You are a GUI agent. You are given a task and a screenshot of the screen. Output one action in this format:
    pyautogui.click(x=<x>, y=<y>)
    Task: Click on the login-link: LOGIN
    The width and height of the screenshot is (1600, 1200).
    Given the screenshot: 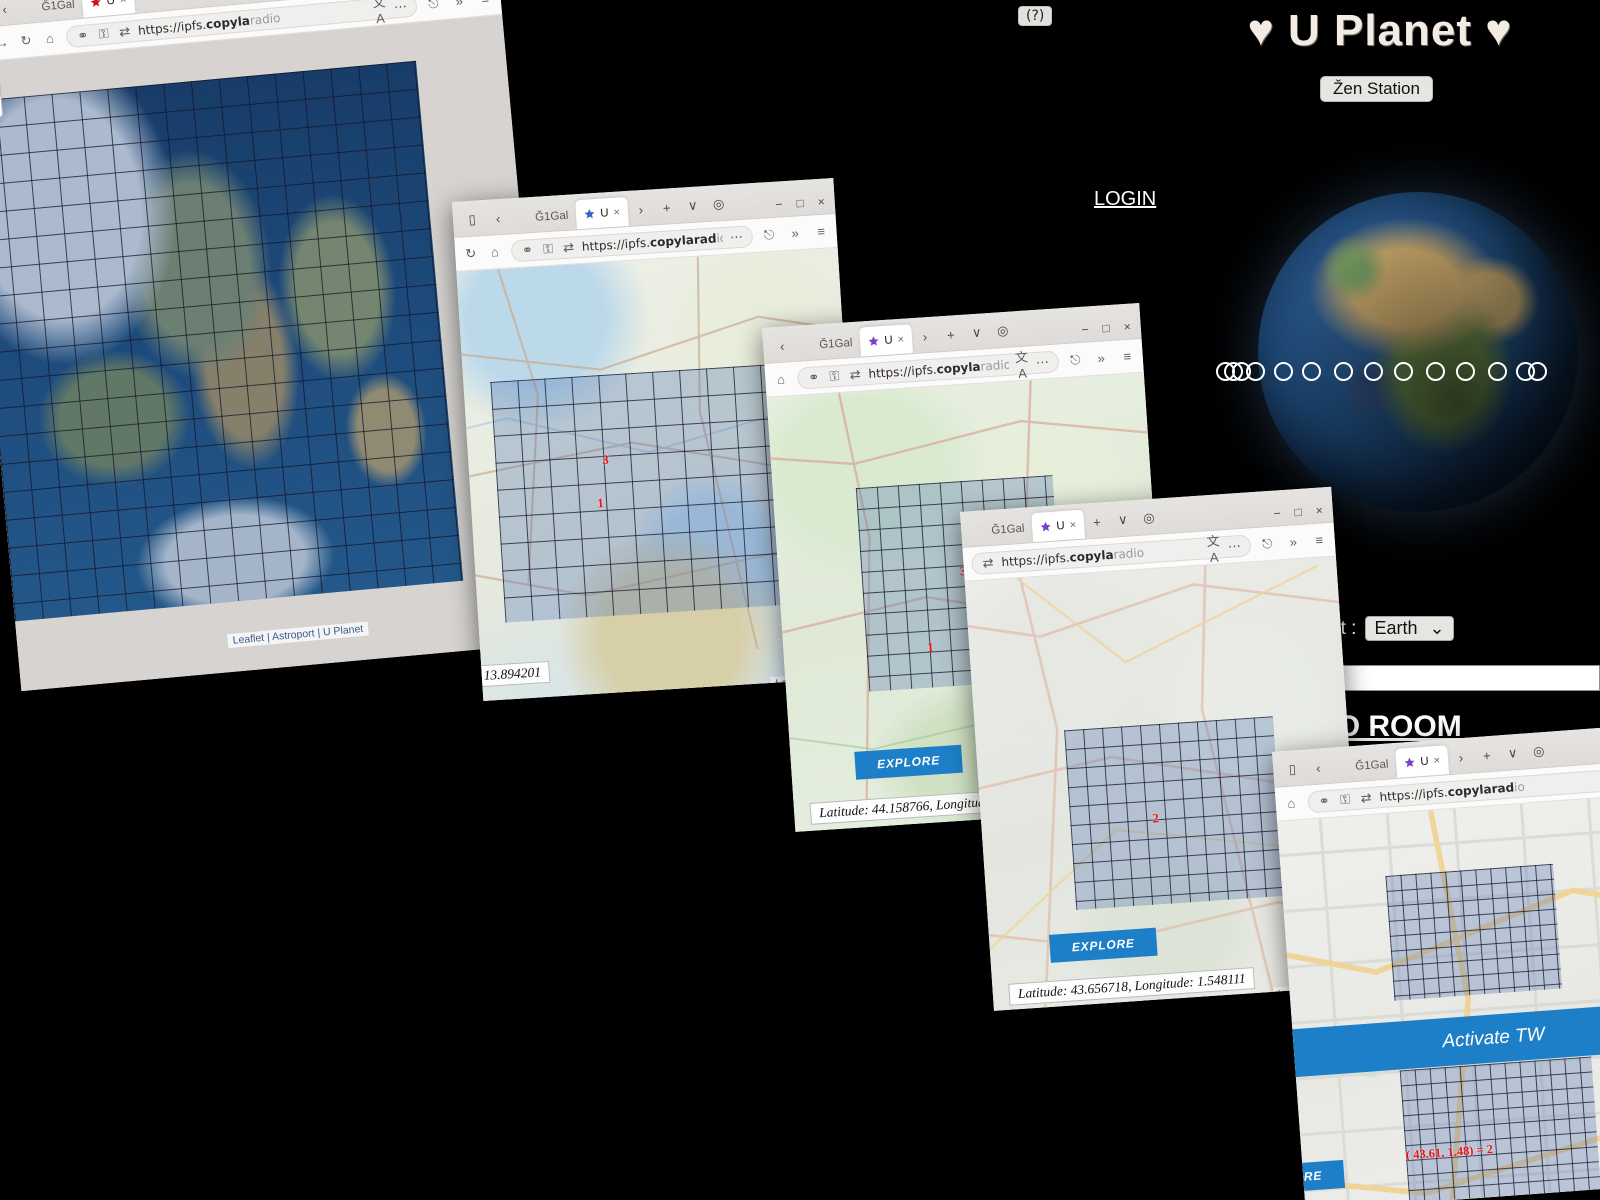 What is the action you would take?
    pyautogui.click(x=1125, y=199)
    